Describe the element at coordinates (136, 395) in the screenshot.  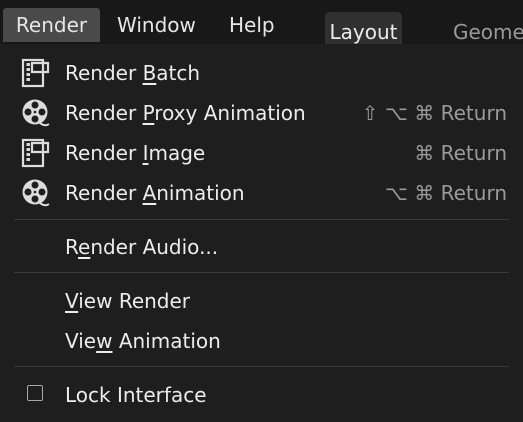
I see `menu-item-label: Lock Interface` at that location.